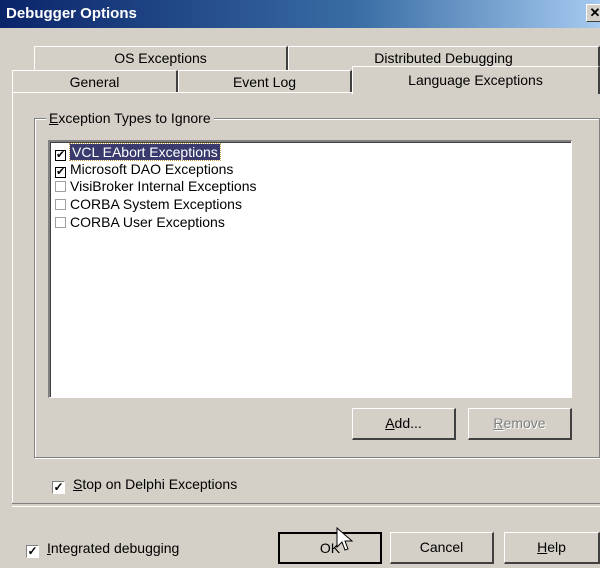 This screenshot has height=568, width=600. I want to click on close-button: ✕, so click(593, 13).